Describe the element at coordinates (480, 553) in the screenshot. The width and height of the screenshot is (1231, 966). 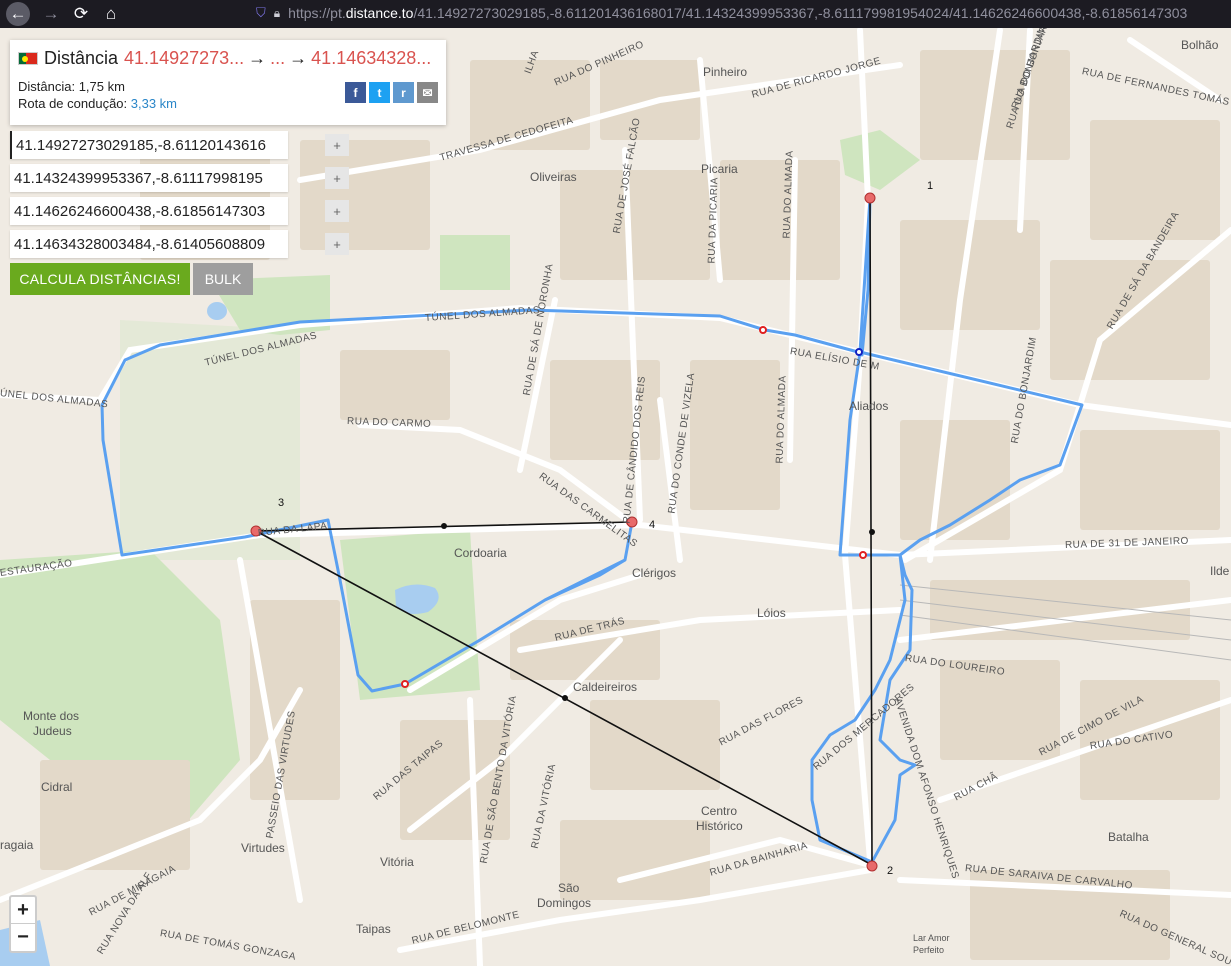
I see `place-label: Cordoaria` at that location.